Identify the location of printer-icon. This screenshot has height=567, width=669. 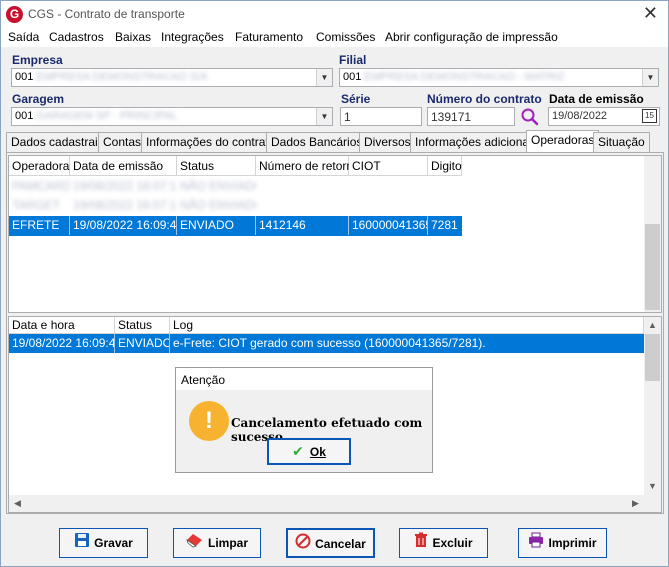
(536, 544).